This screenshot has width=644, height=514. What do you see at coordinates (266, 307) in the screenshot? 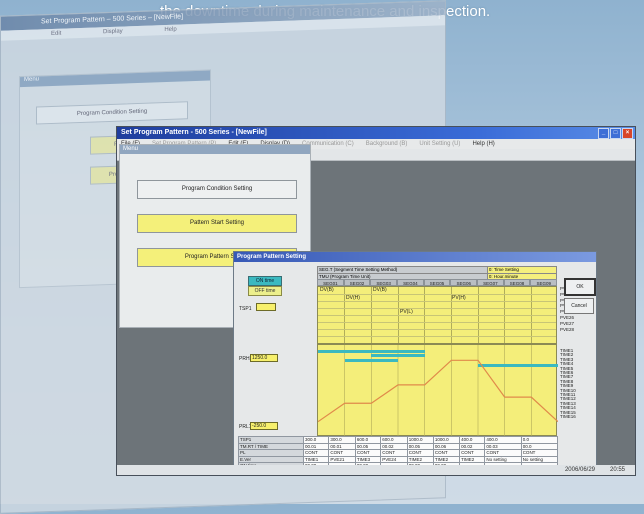
I see `tsp-swatch` at bounding box center [266, 307].